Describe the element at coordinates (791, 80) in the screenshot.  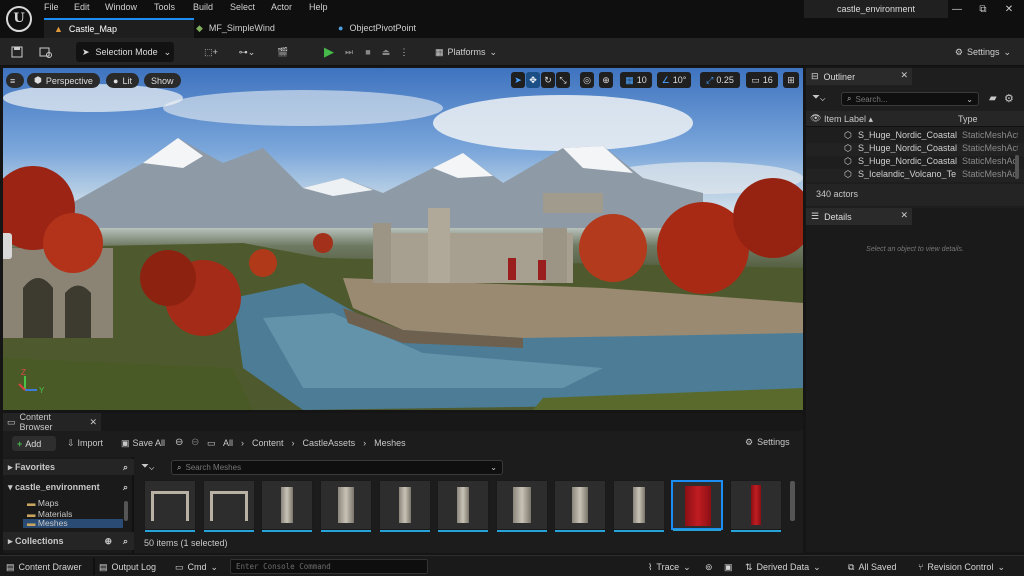
I see `layout-icon: ⊞` at that location.